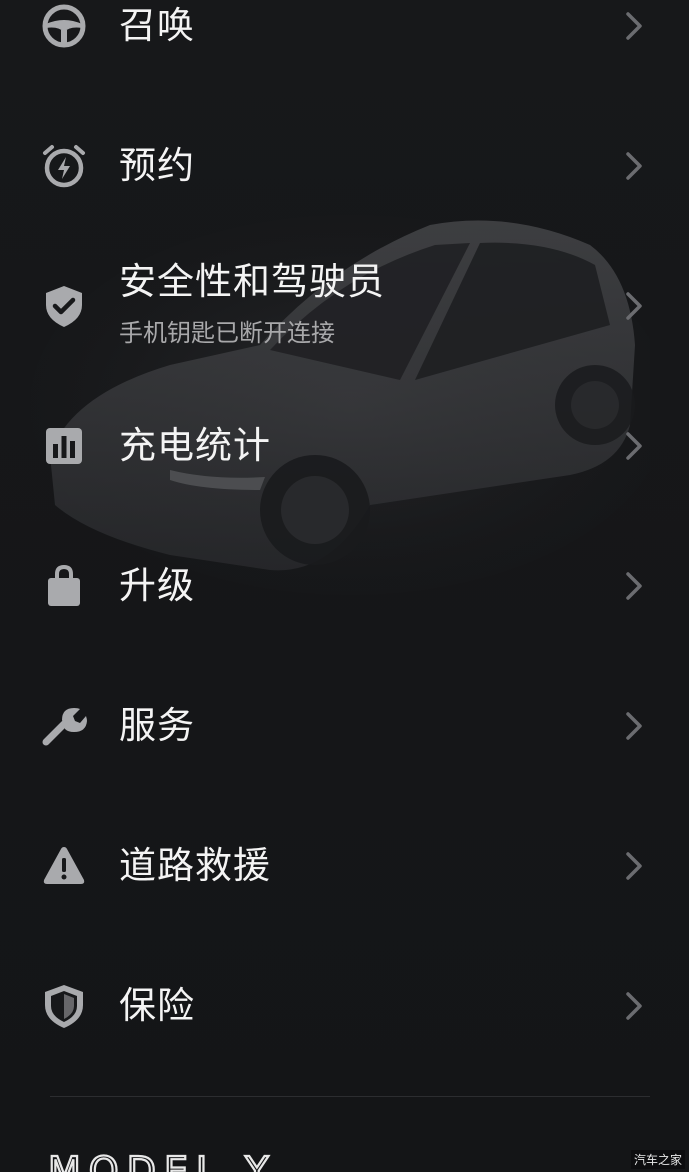 The height and width of the screenshot is (1172, 689). I want to click on shopping-bag-icon, so click(64, 586).